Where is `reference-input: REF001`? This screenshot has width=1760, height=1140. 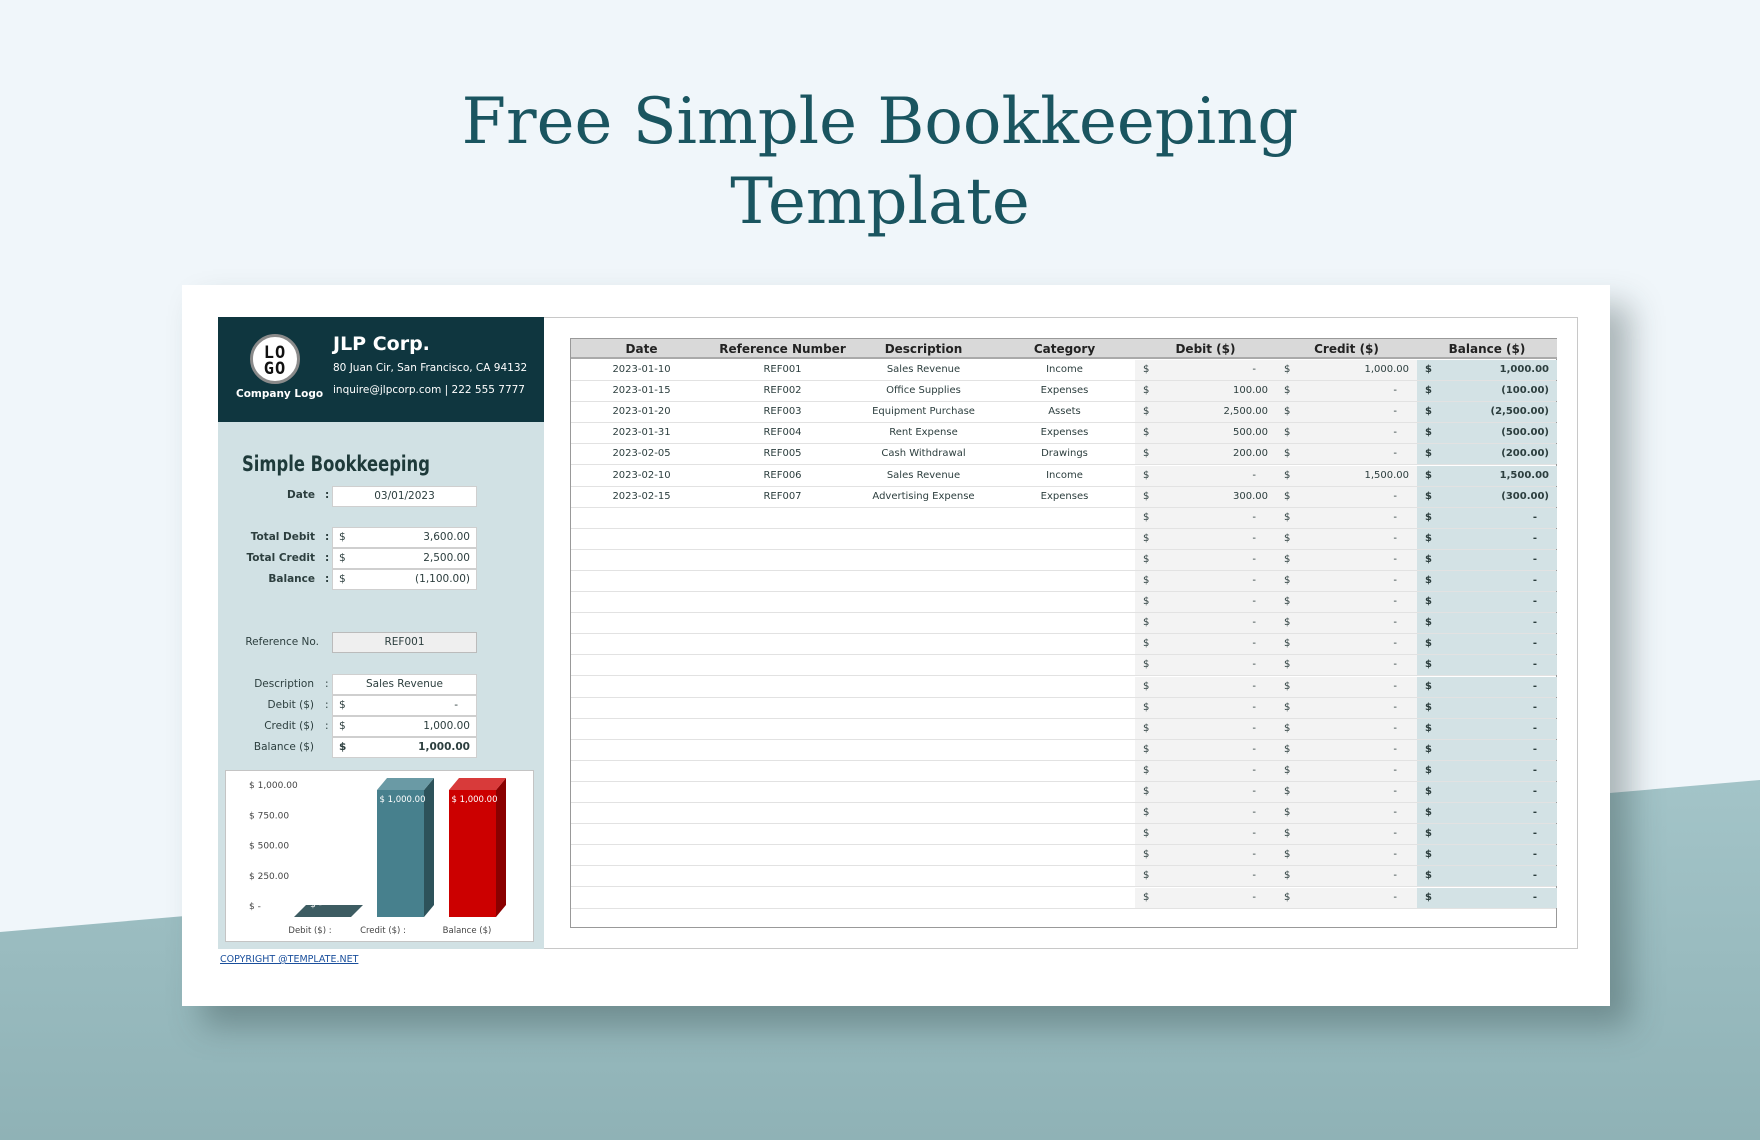
reference-input: REF001 is located at coordinates (404, 642).